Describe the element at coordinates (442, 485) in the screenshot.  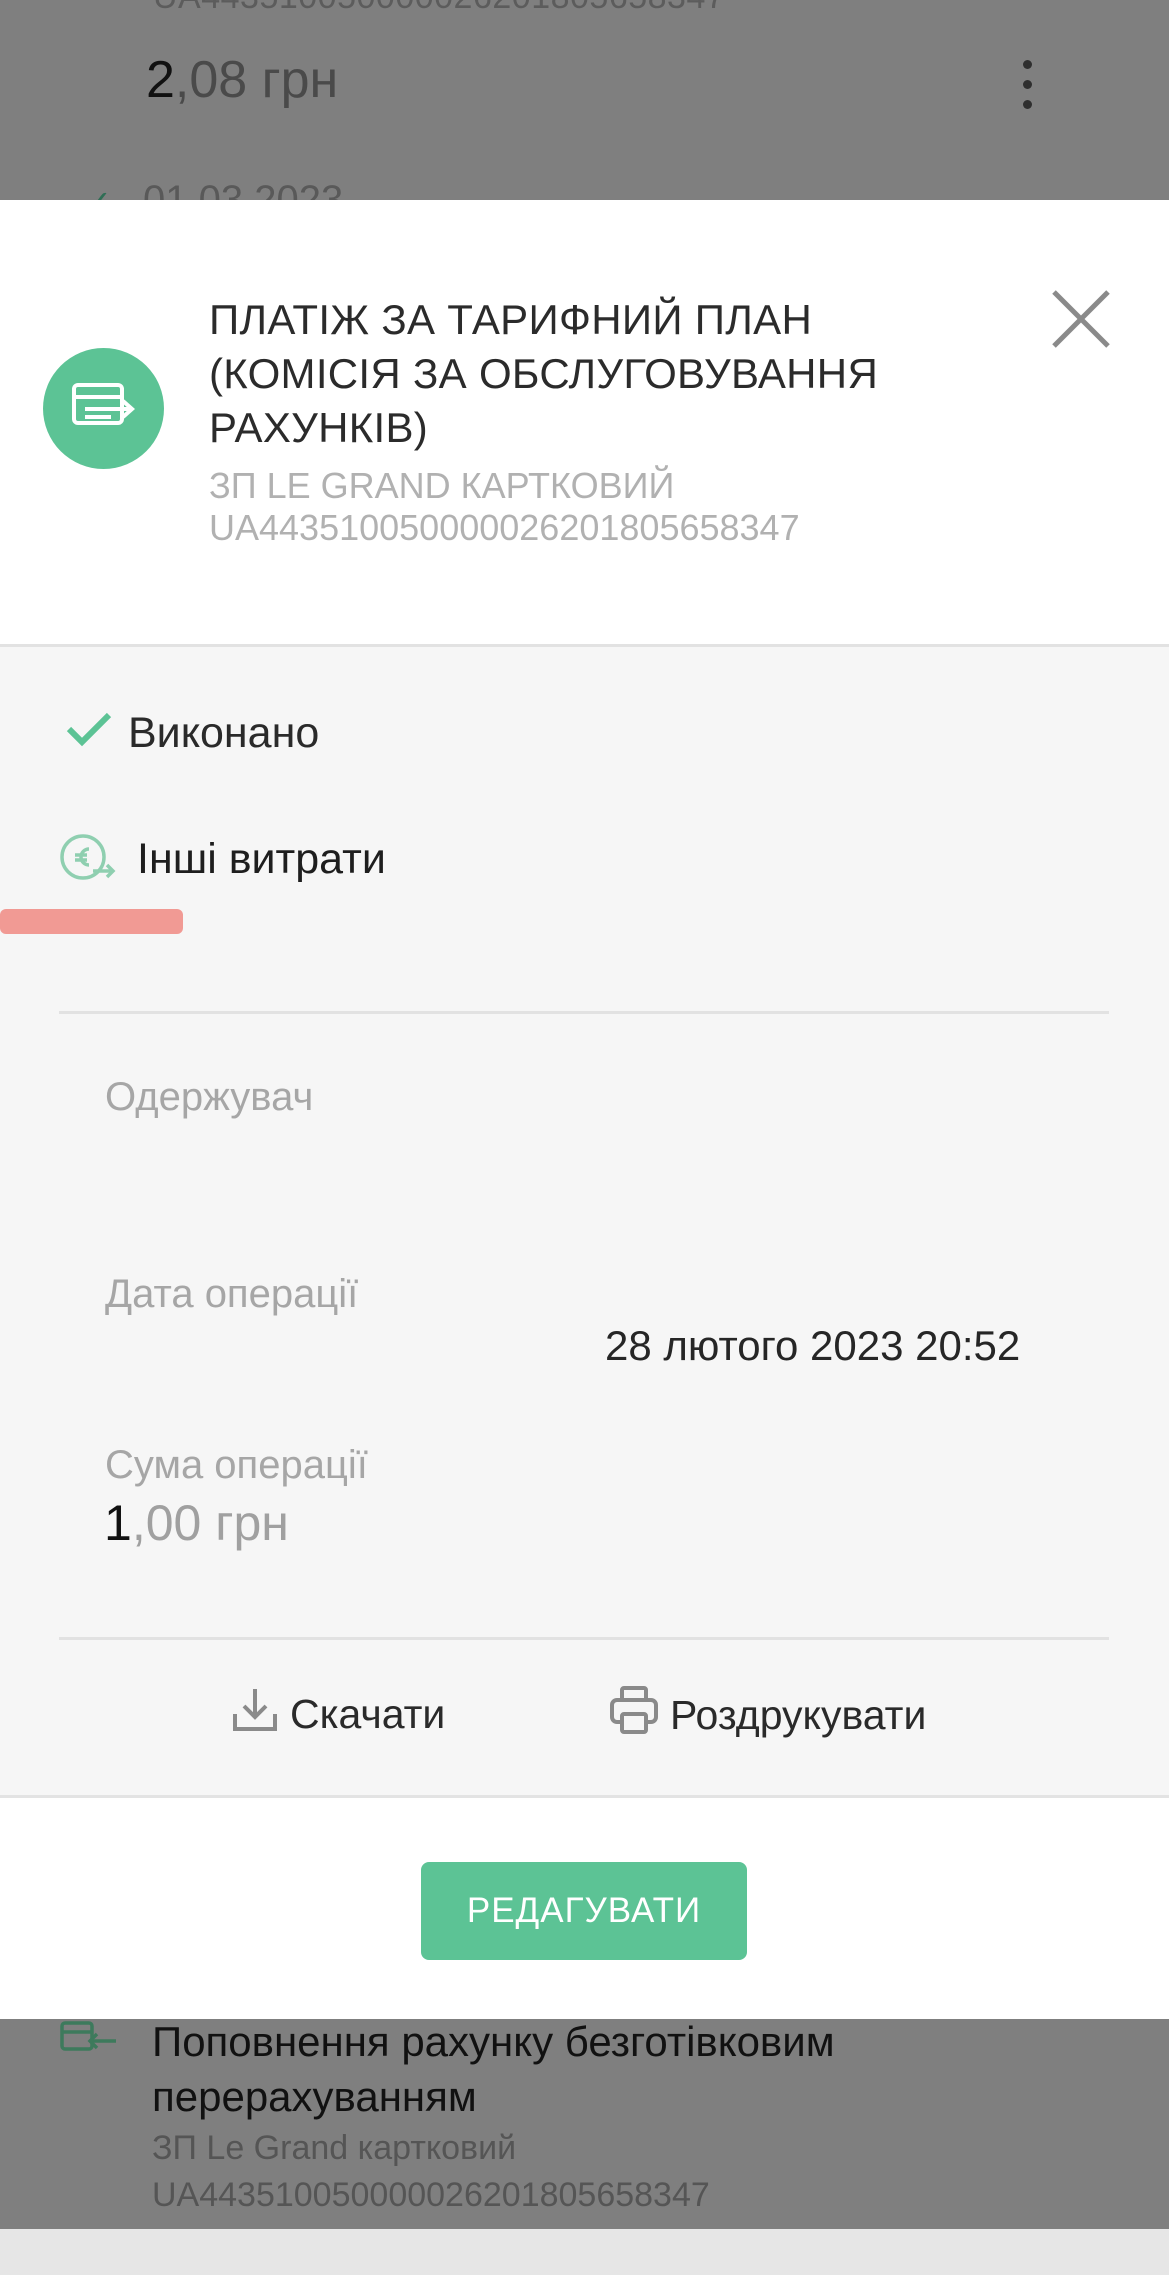
I see `account-name: ЗП LE GRAND КАРТКОВИЙ` at that location.